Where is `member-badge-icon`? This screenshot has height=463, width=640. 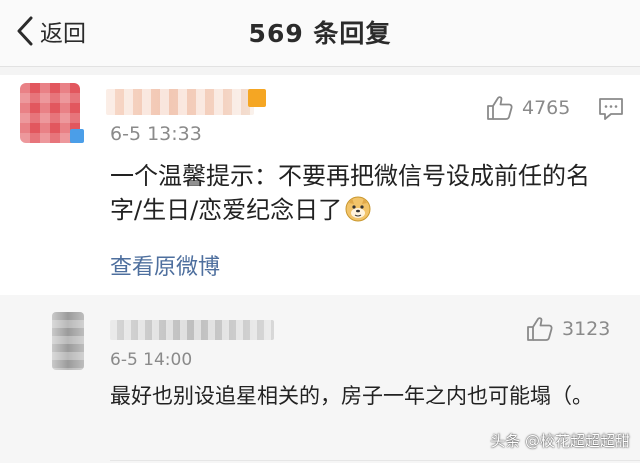
member-badge-icon is located at coordinates (257, 98).